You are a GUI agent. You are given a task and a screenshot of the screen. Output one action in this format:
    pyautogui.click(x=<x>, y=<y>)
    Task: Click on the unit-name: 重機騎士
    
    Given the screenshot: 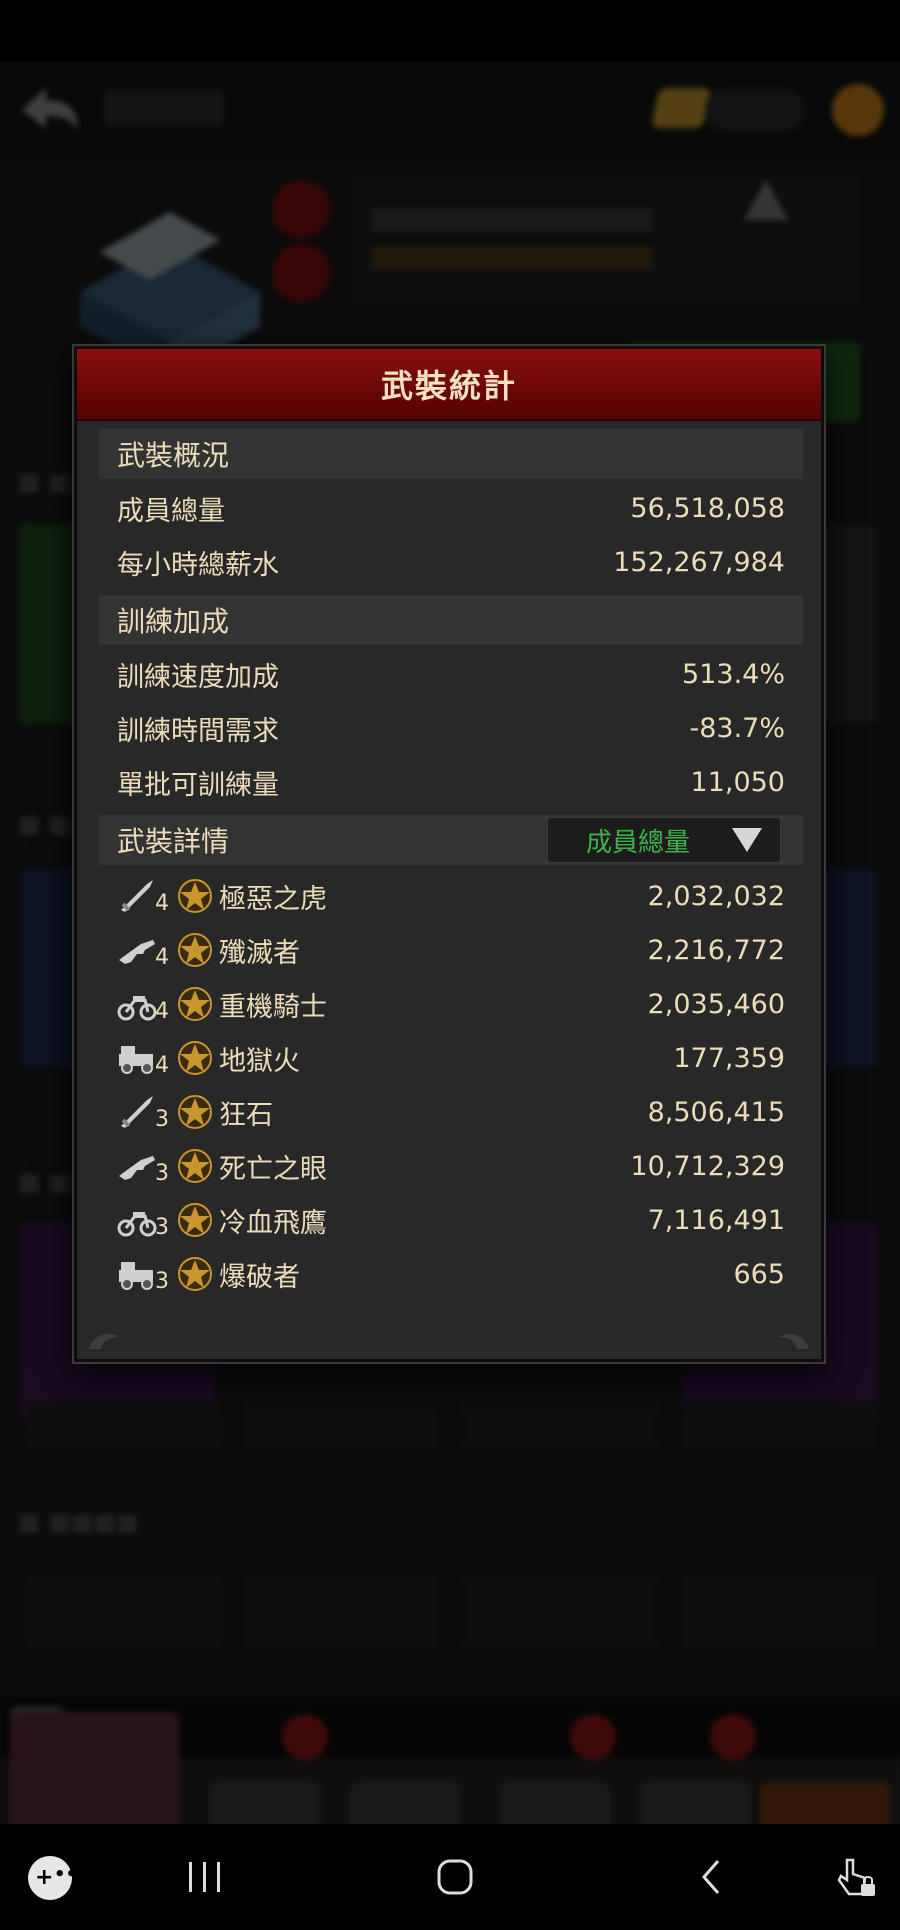 What is the action you would take?
    pyautogui.click(x=273, y=1007)
    